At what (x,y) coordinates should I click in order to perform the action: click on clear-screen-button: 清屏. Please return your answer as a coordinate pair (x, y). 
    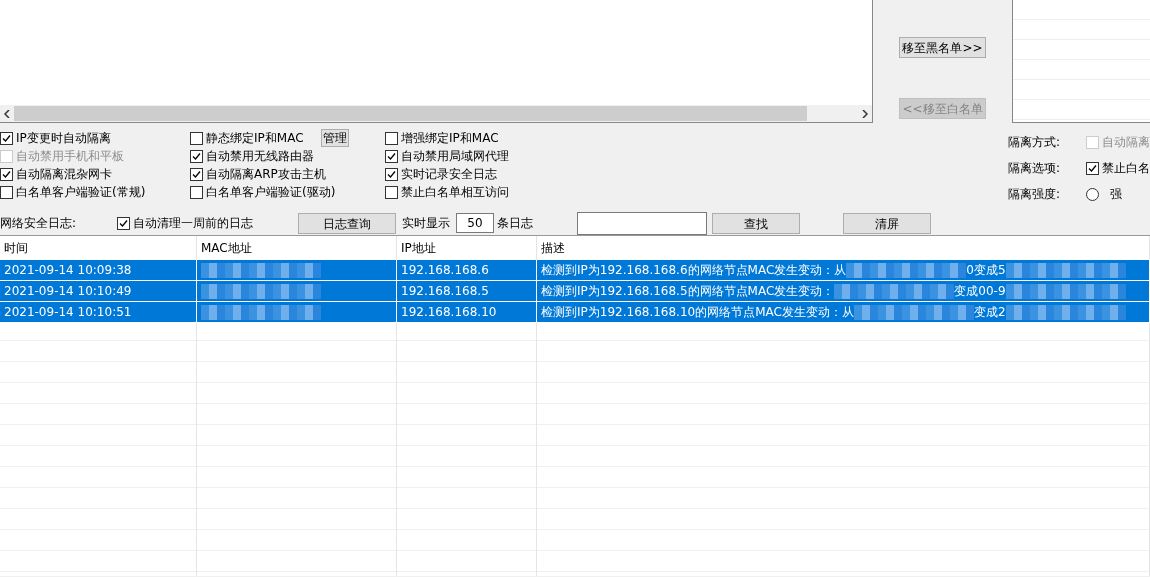
    Looking at the image, I should click on (887, 223).